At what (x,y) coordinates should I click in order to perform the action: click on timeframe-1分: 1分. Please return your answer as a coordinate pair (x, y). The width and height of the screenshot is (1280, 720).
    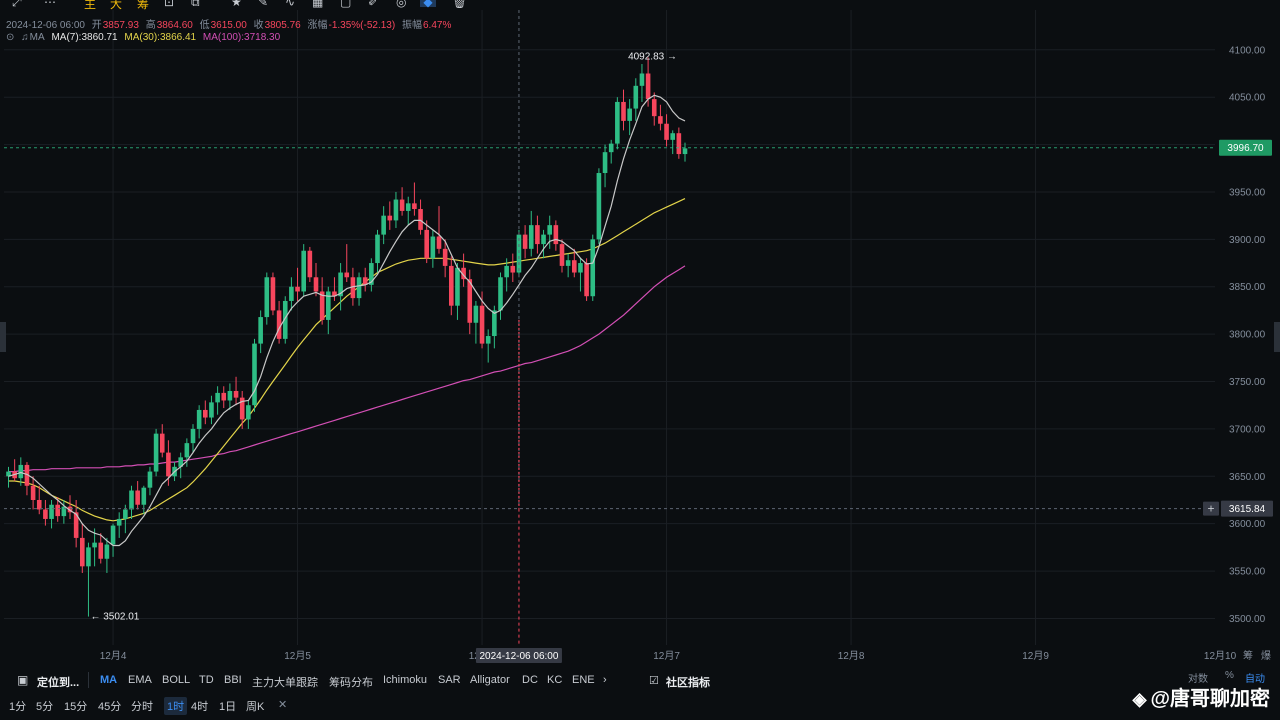
    Looking at the image, I should click on (17, 706).